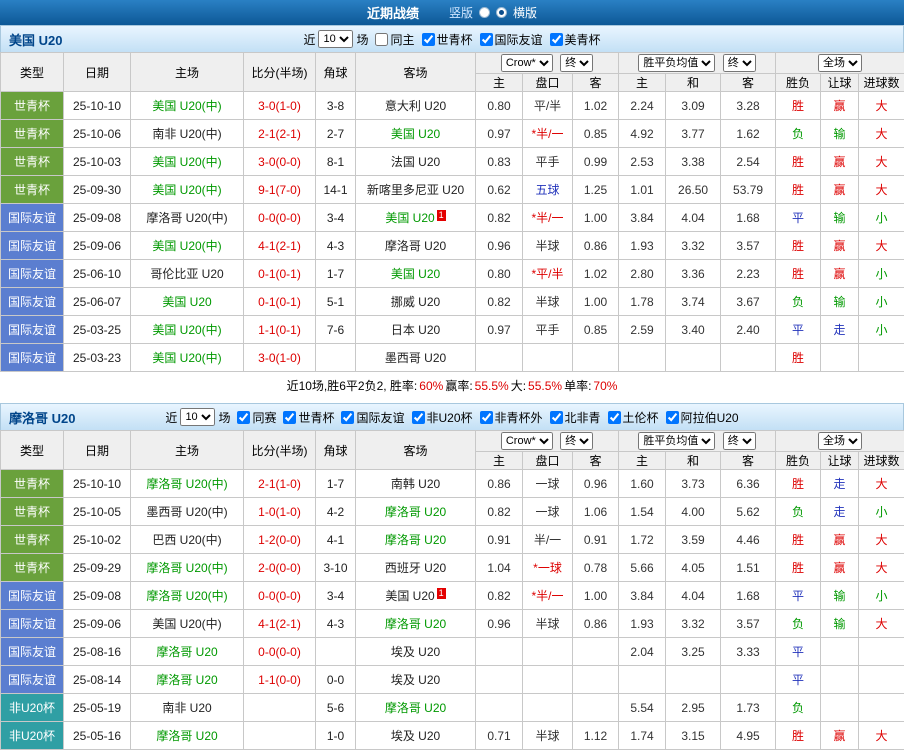 Image resolution: width=904 pixels, height=753 pixels. Describe the element at coordinates (415, 357) in the screenshot. I see `away-team-link: 墨西哥 U20` at that location.